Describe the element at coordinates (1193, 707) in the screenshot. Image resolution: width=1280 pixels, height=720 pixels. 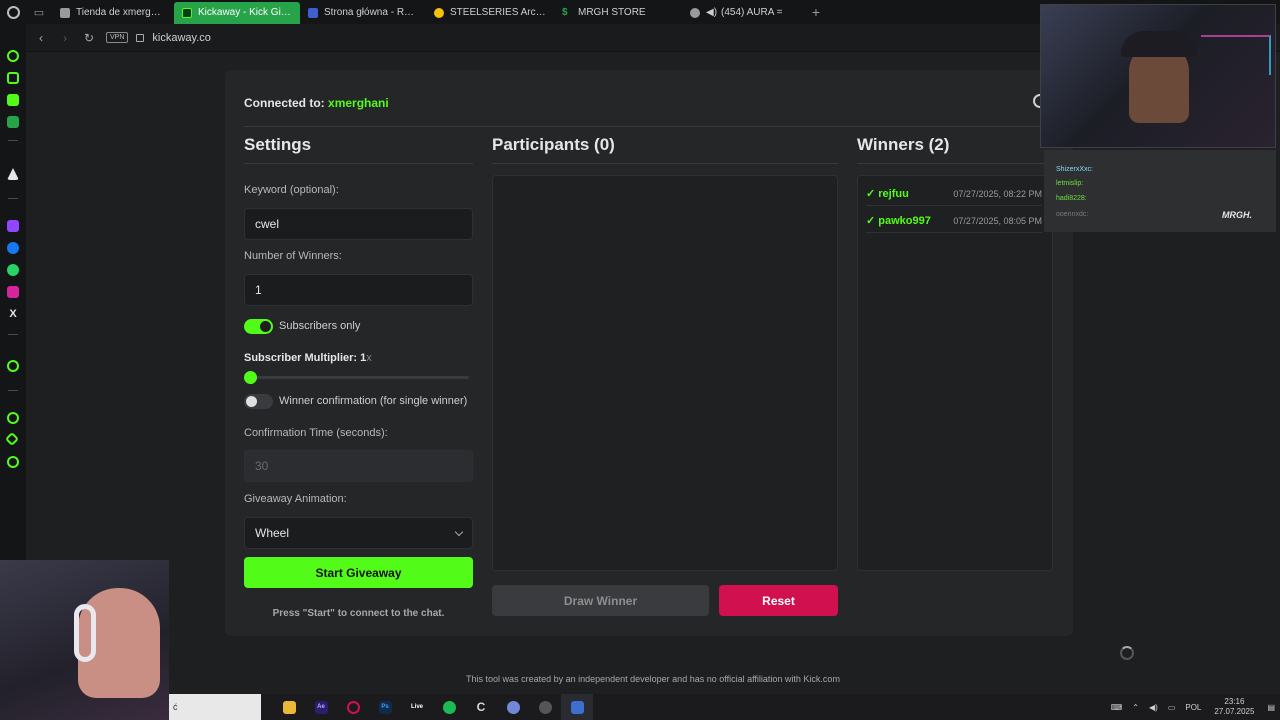
I see `language-indicator: POL` at that location.